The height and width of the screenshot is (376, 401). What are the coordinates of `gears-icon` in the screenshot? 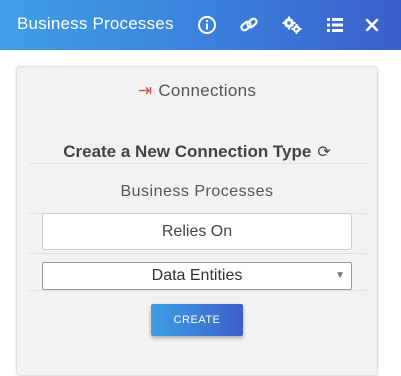 It's located at (292, 25).